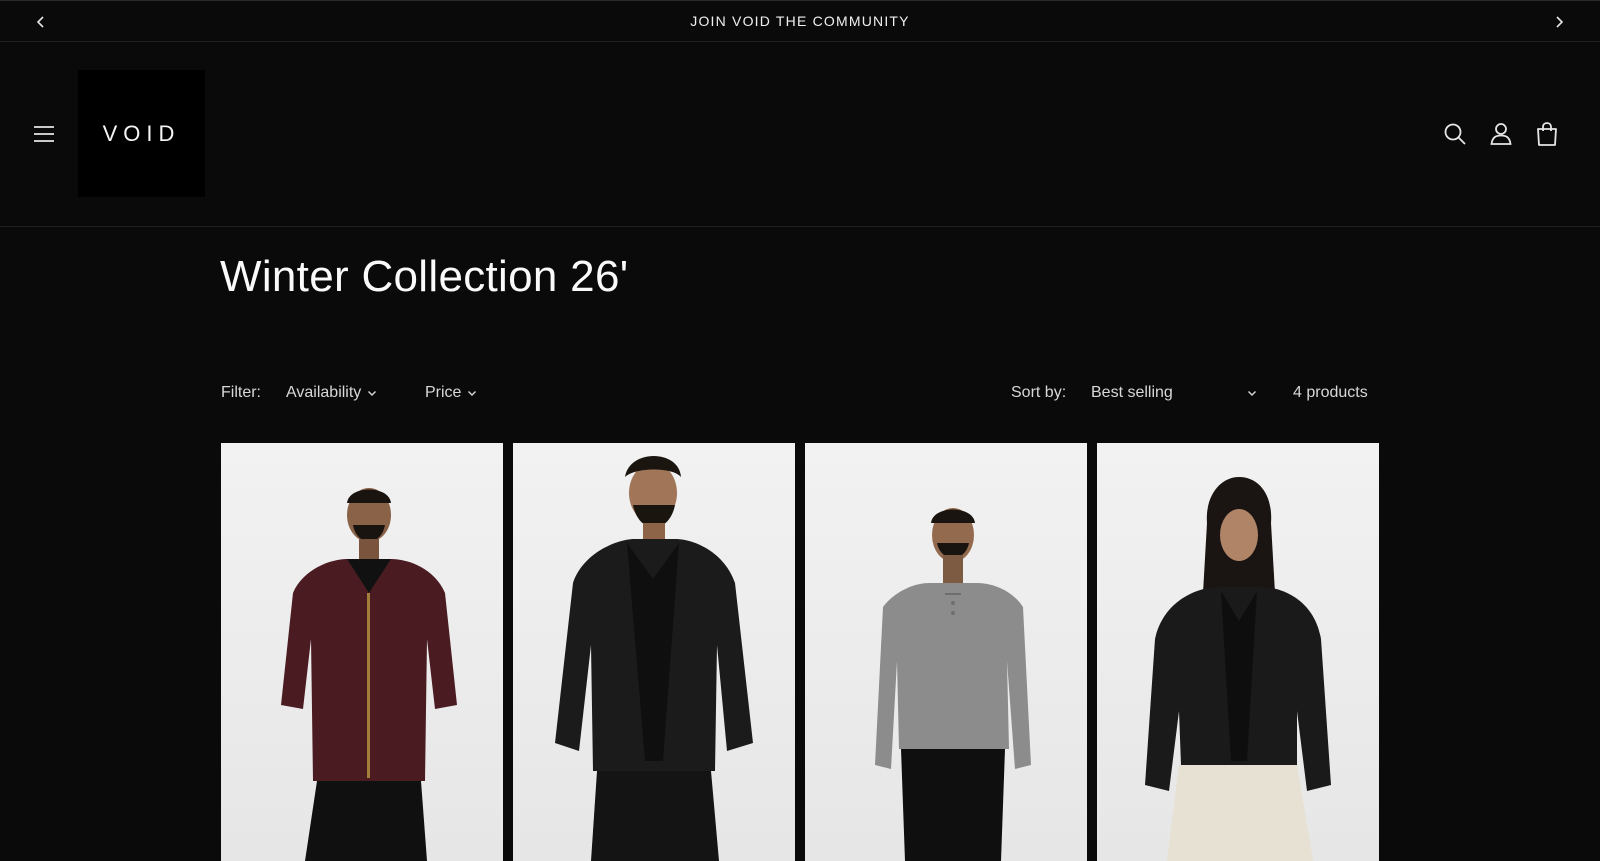  I want to click on sweater, so click(953, 676).